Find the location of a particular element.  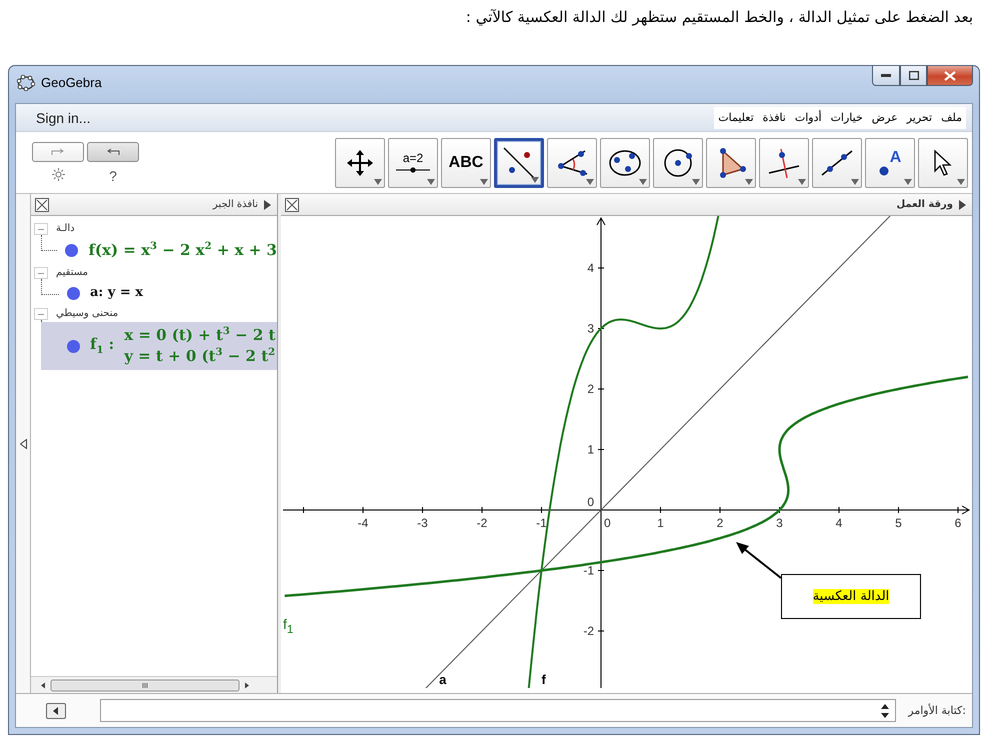

app-logo-icon is located at coordinates (26, 82).